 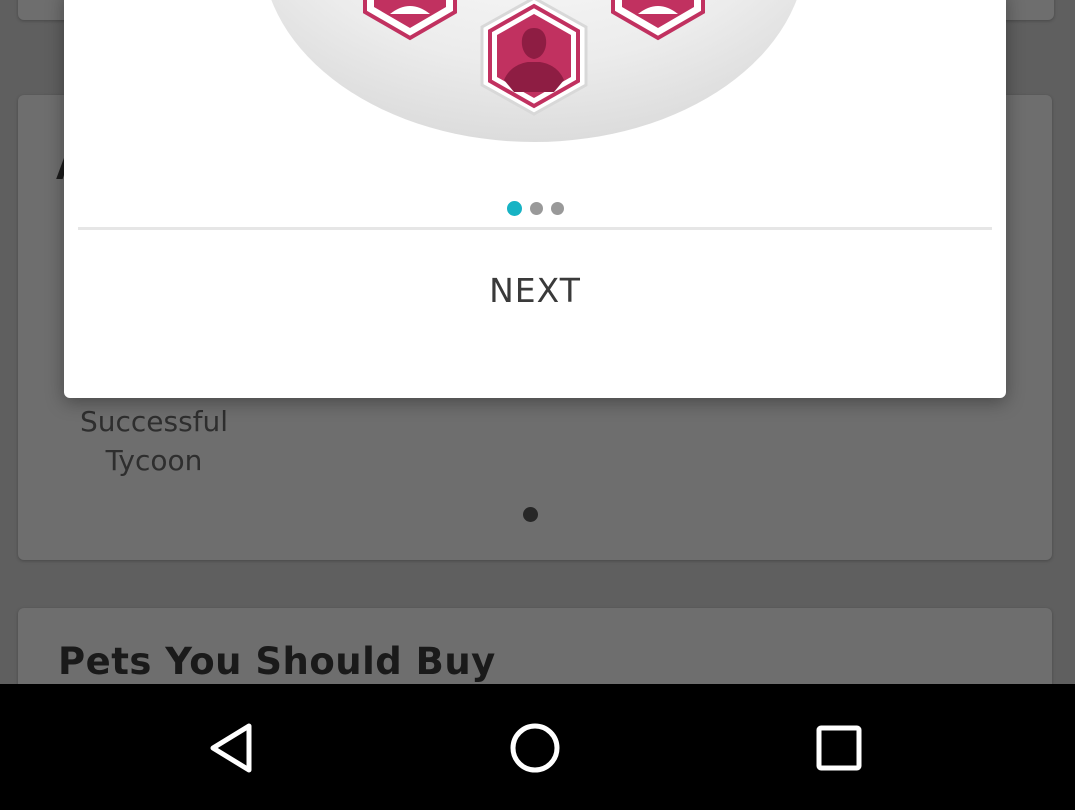 What do you see at coordinates (535, 748) in the screenshot?
I see `home-circle-icon` at bounding box center [535, 748].